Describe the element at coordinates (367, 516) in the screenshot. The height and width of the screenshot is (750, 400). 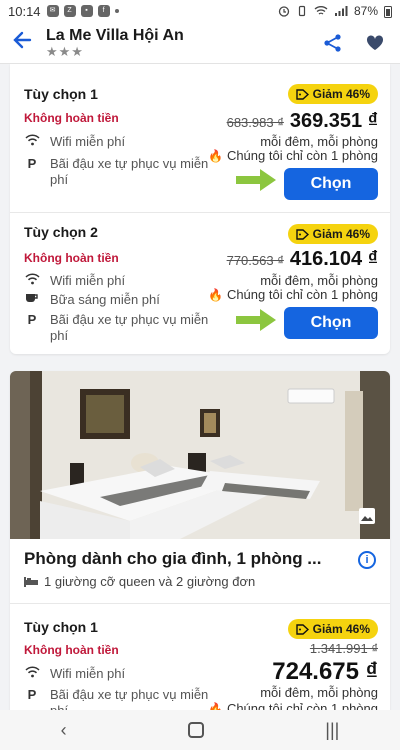
I see `gallery-icon` at that location.